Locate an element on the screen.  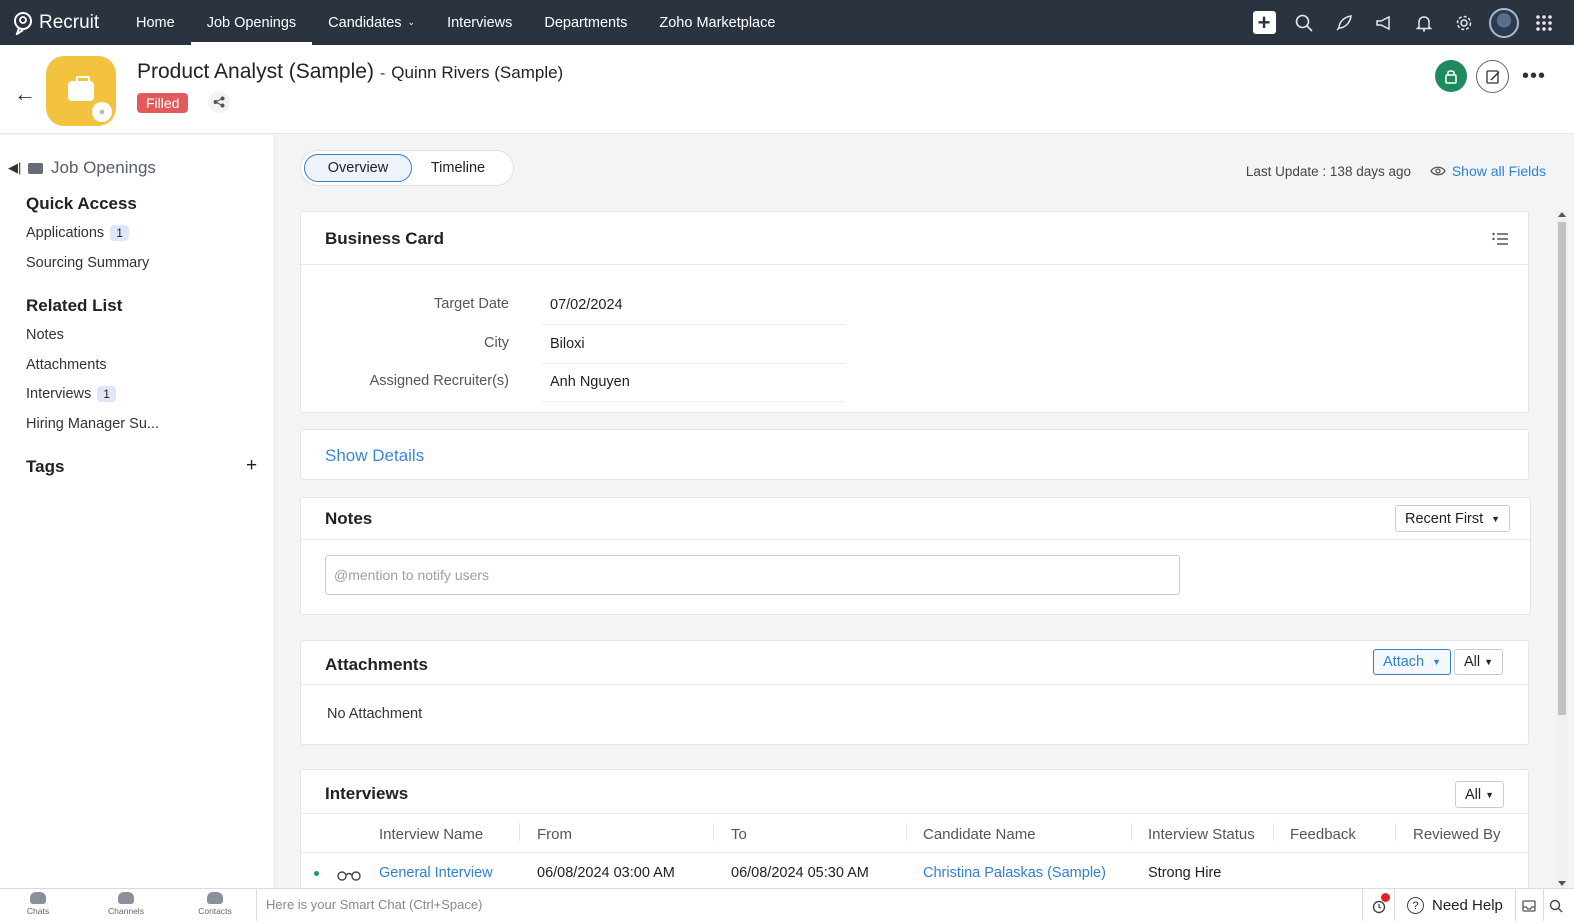
tags-heading: Tags is located at coordinates (45, 466).